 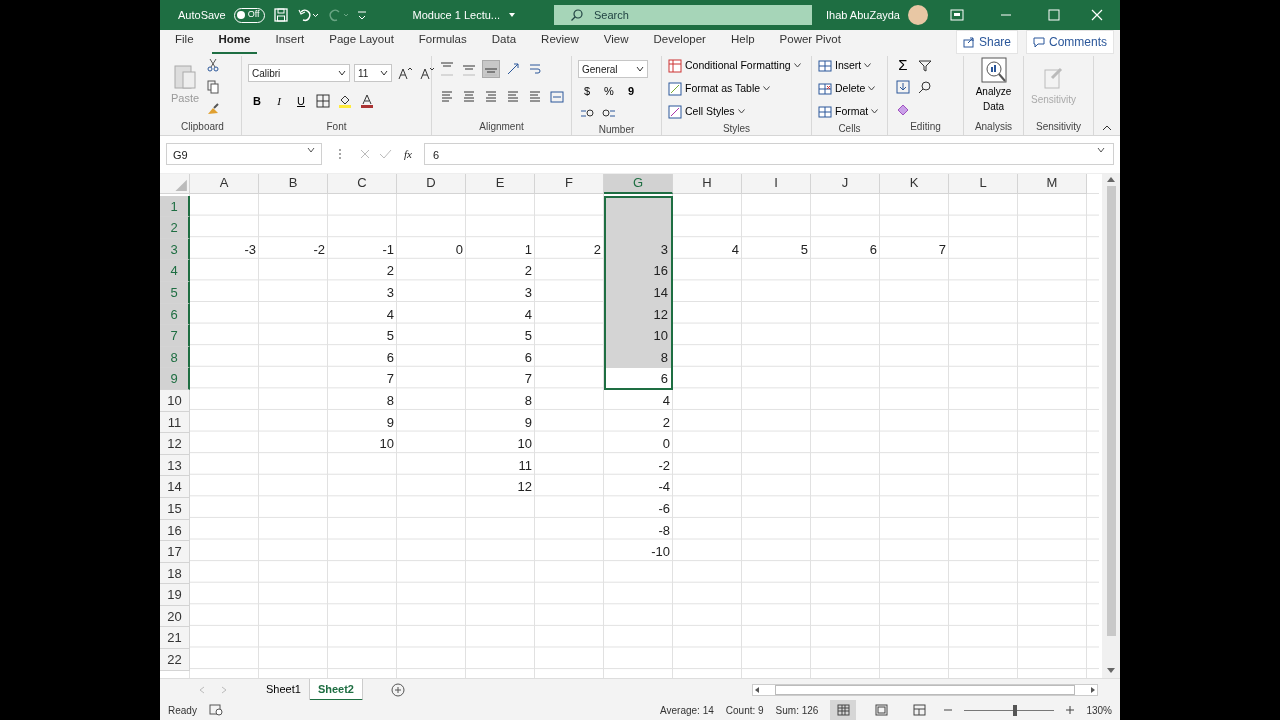 What do you see at coordinates (986, 42) in the screenshot?
I see `share-button: Share` at bounding box center [986, 42].